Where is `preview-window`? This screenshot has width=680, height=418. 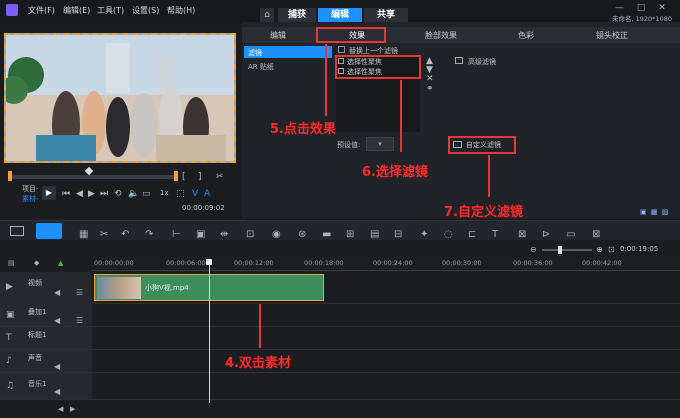 preview-window is located at coordinates (120, 98).